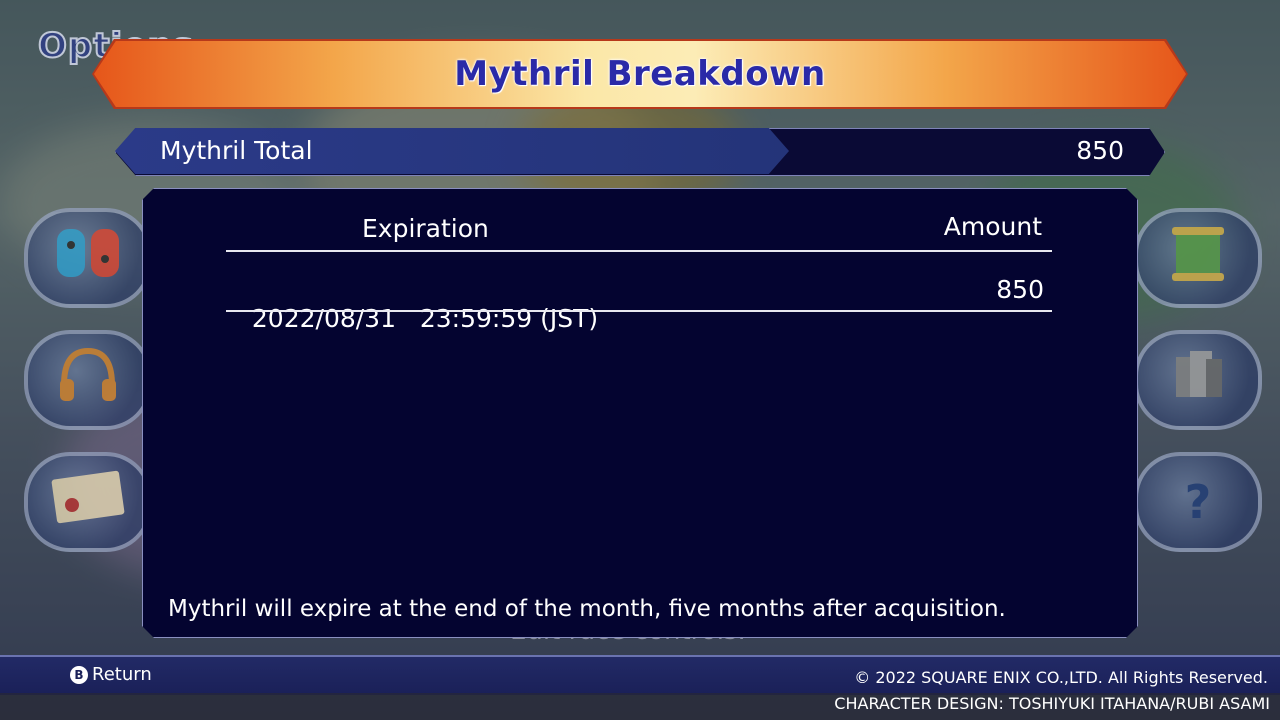  I want to click on return-button: B Return, so click(111, 674).